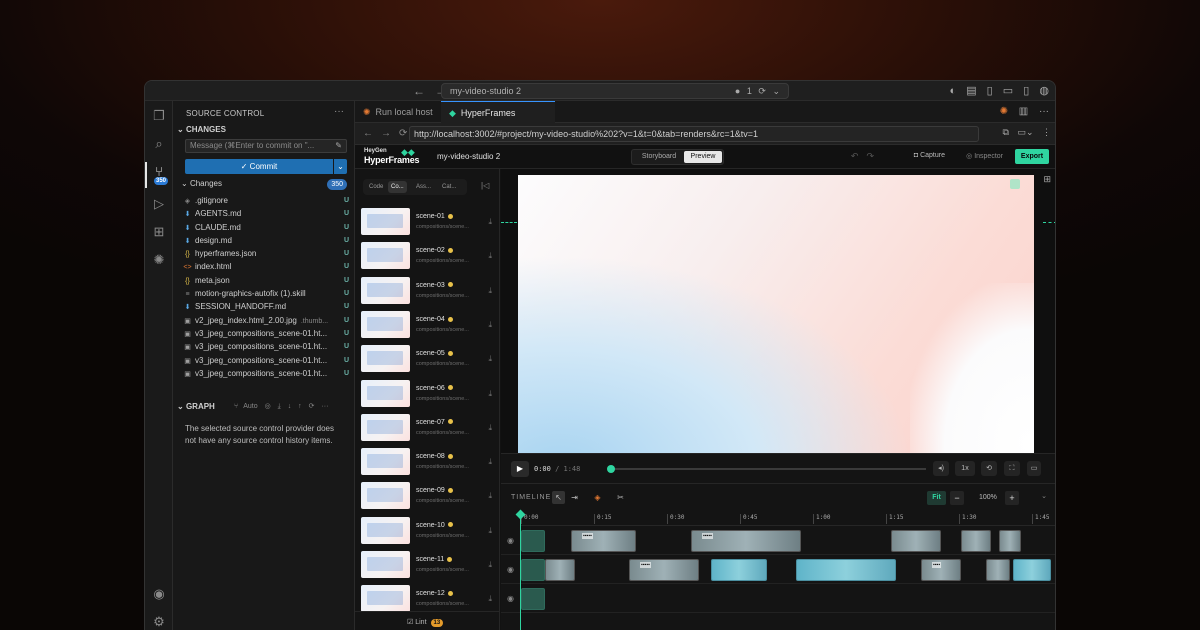 The width and height of the screenshot is (1200, 630). Describe the element at coordinates (159, 144) in the screenshot. I see `search-icon: ⌕` at that location.